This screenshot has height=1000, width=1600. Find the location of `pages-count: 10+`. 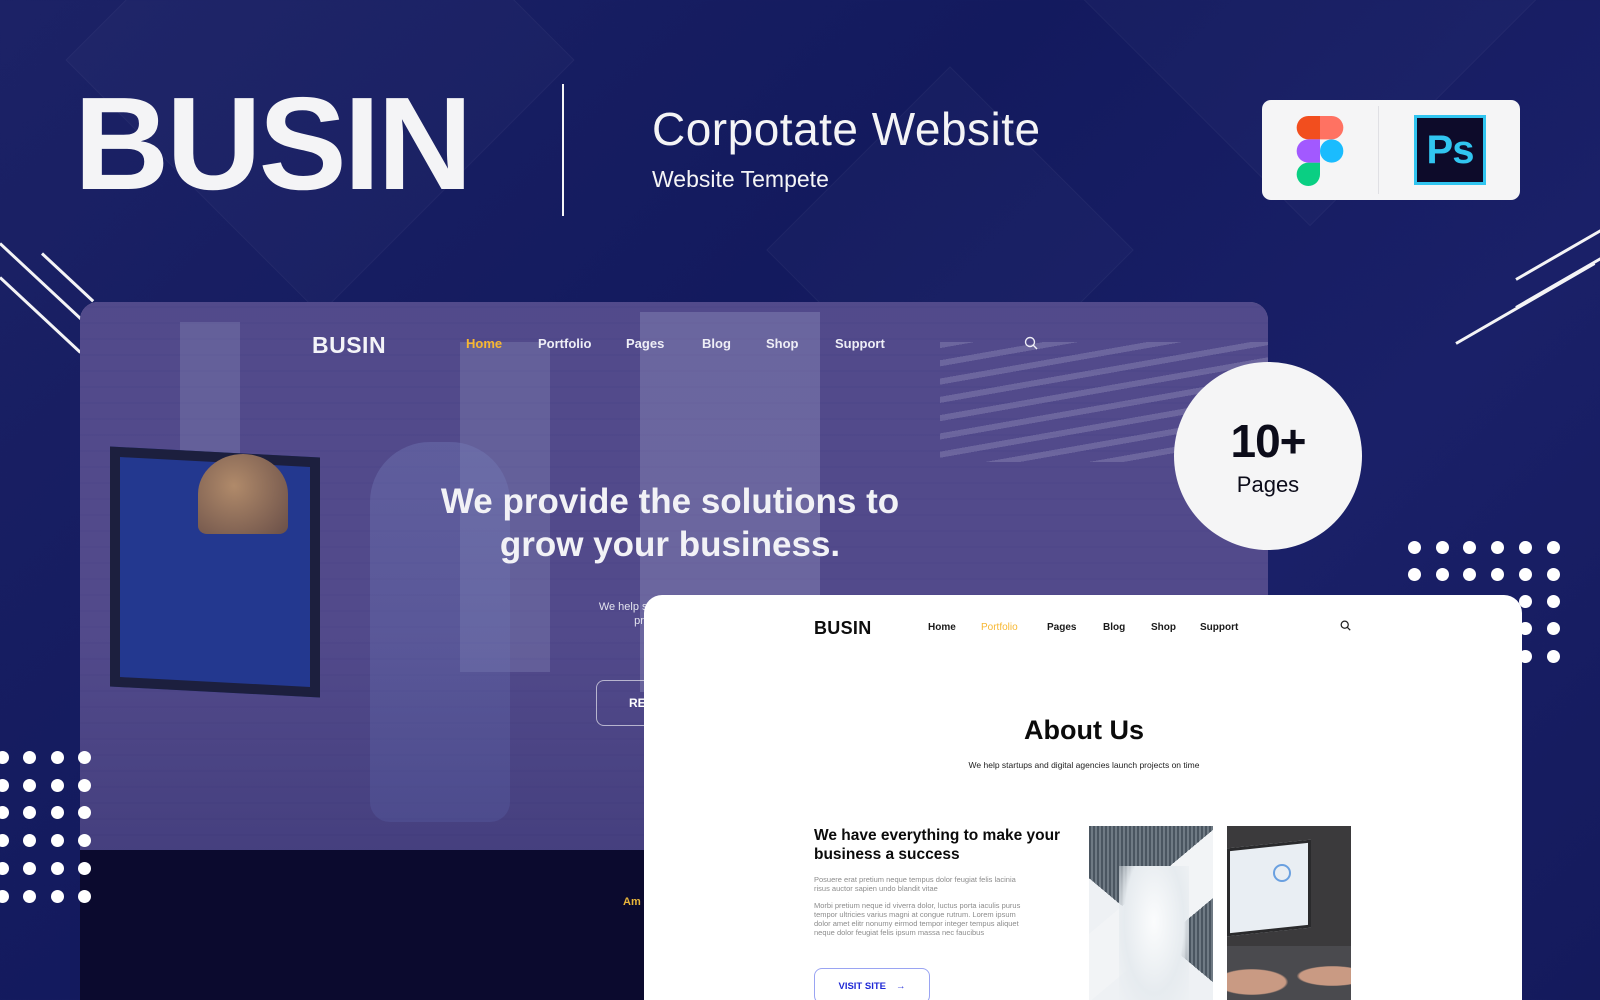

pages-count: 10+ is located at coordinates (1268, 441).